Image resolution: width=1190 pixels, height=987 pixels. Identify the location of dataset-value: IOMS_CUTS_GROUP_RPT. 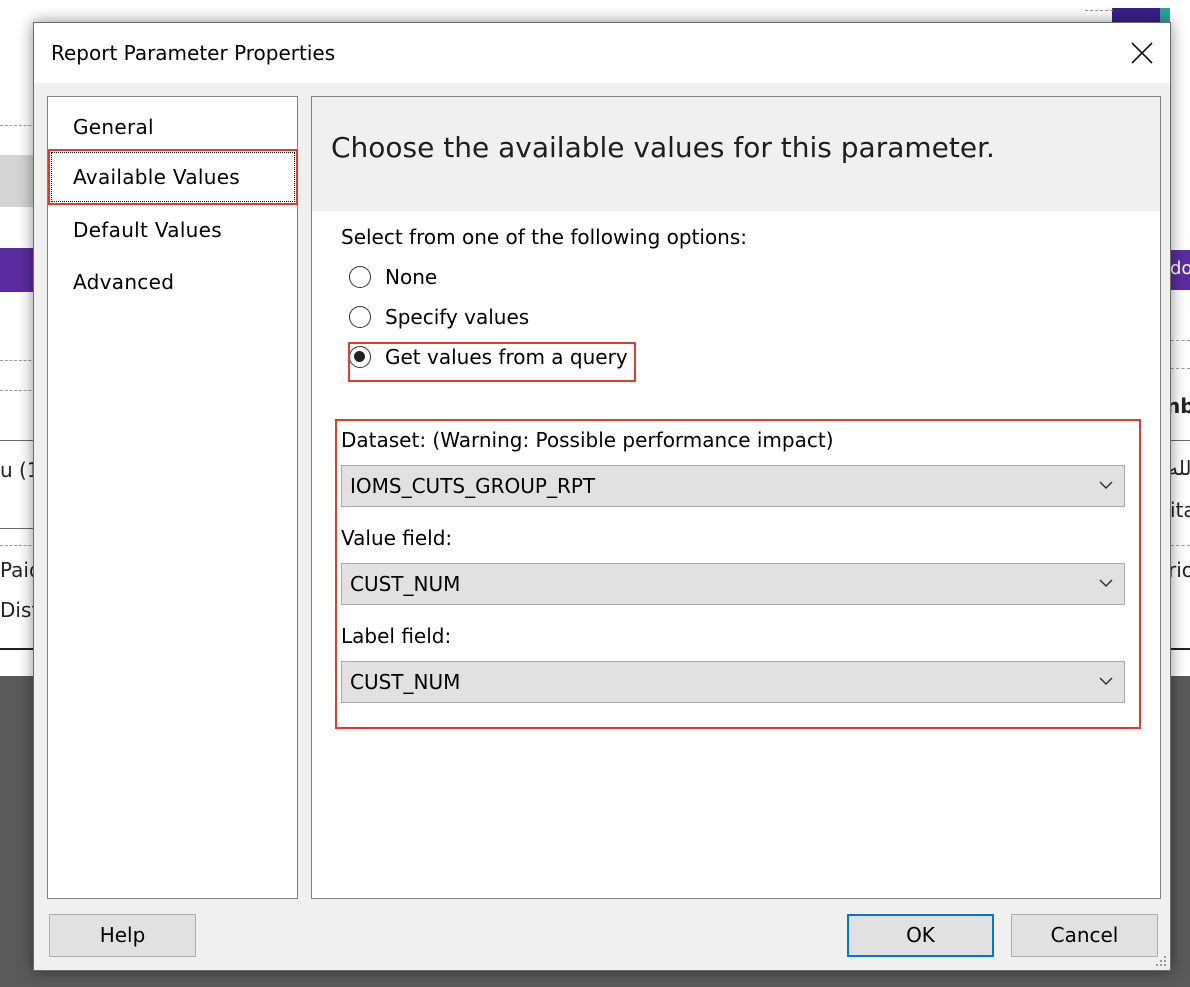
(473, 486).